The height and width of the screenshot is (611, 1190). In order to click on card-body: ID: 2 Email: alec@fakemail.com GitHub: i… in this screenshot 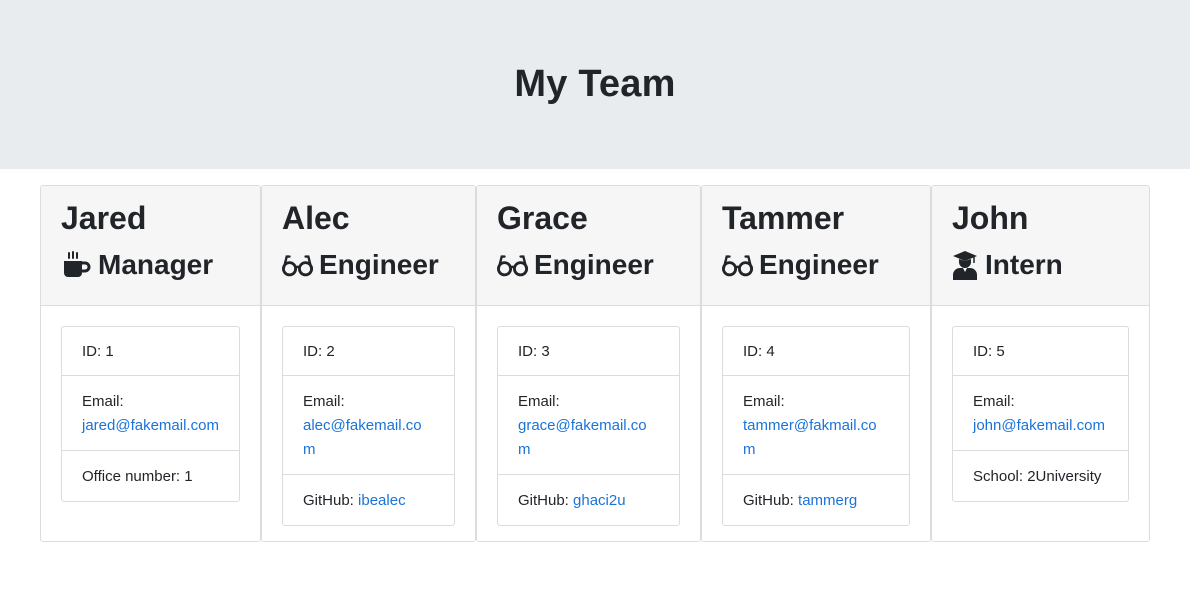, I will do `click(368, 423)`.